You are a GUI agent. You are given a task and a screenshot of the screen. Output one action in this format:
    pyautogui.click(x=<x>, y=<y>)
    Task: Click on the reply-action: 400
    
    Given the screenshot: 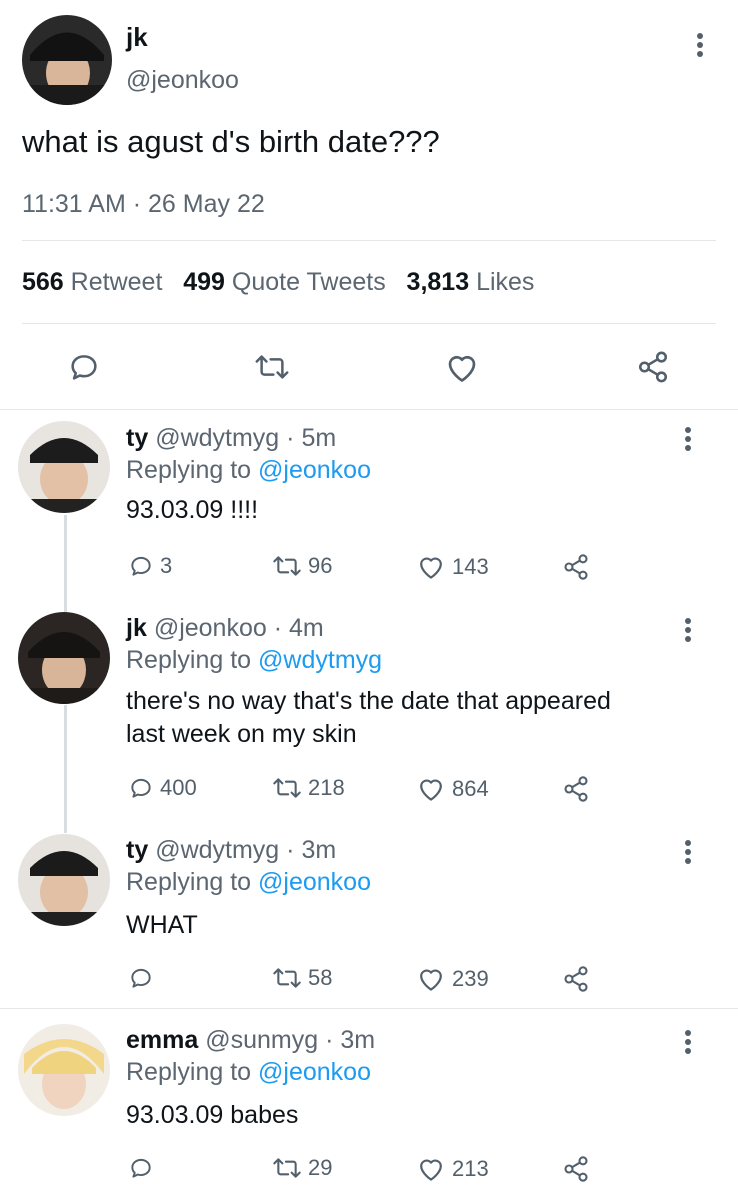 What is the action you would take?
    pyautogui.click(x=162, y=788)
    